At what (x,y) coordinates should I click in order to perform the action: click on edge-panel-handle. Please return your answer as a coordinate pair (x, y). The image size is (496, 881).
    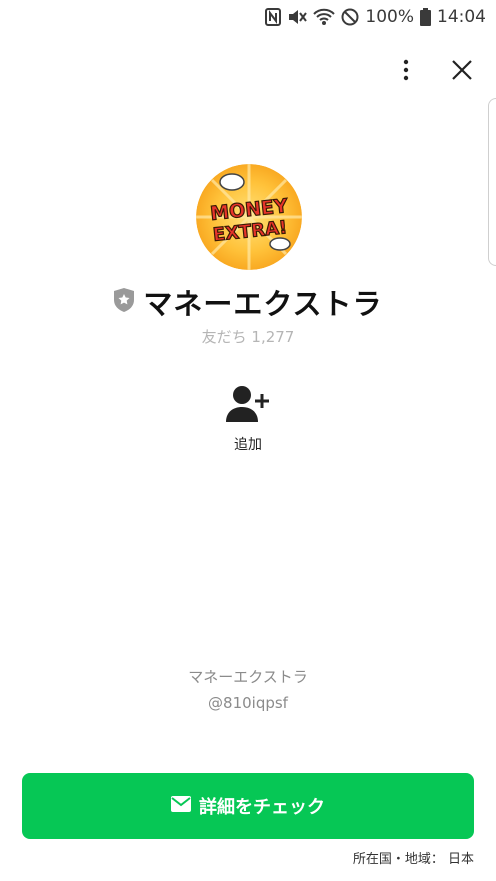
    Looking at the image, I should click on (492, 182).